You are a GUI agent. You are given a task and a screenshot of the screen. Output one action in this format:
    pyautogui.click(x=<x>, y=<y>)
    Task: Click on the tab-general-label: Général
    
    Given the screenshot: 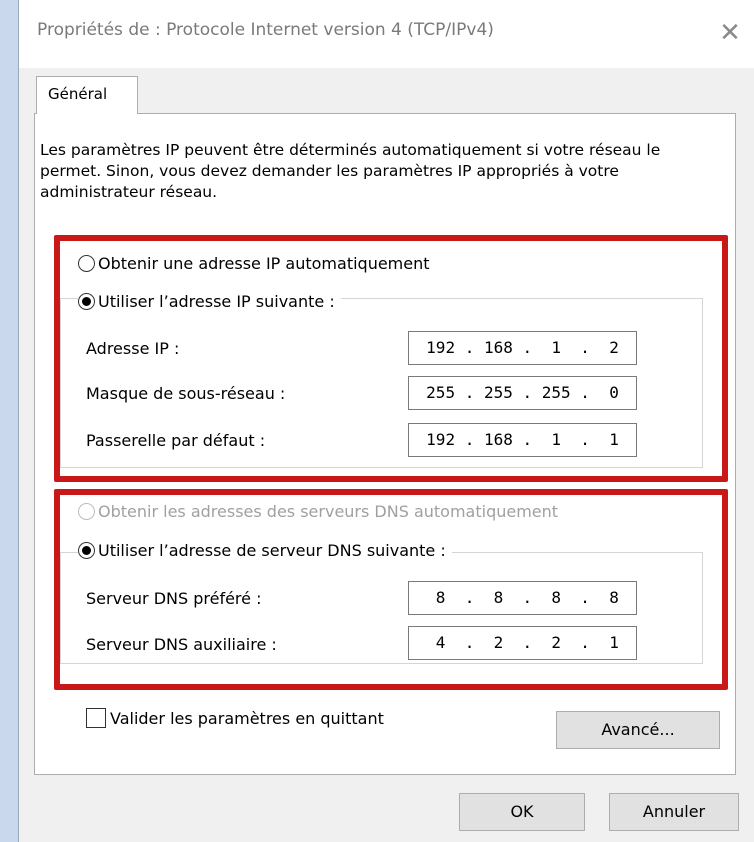 What is the action you would take?
    pyautogui.click(x=78, y=94)
    